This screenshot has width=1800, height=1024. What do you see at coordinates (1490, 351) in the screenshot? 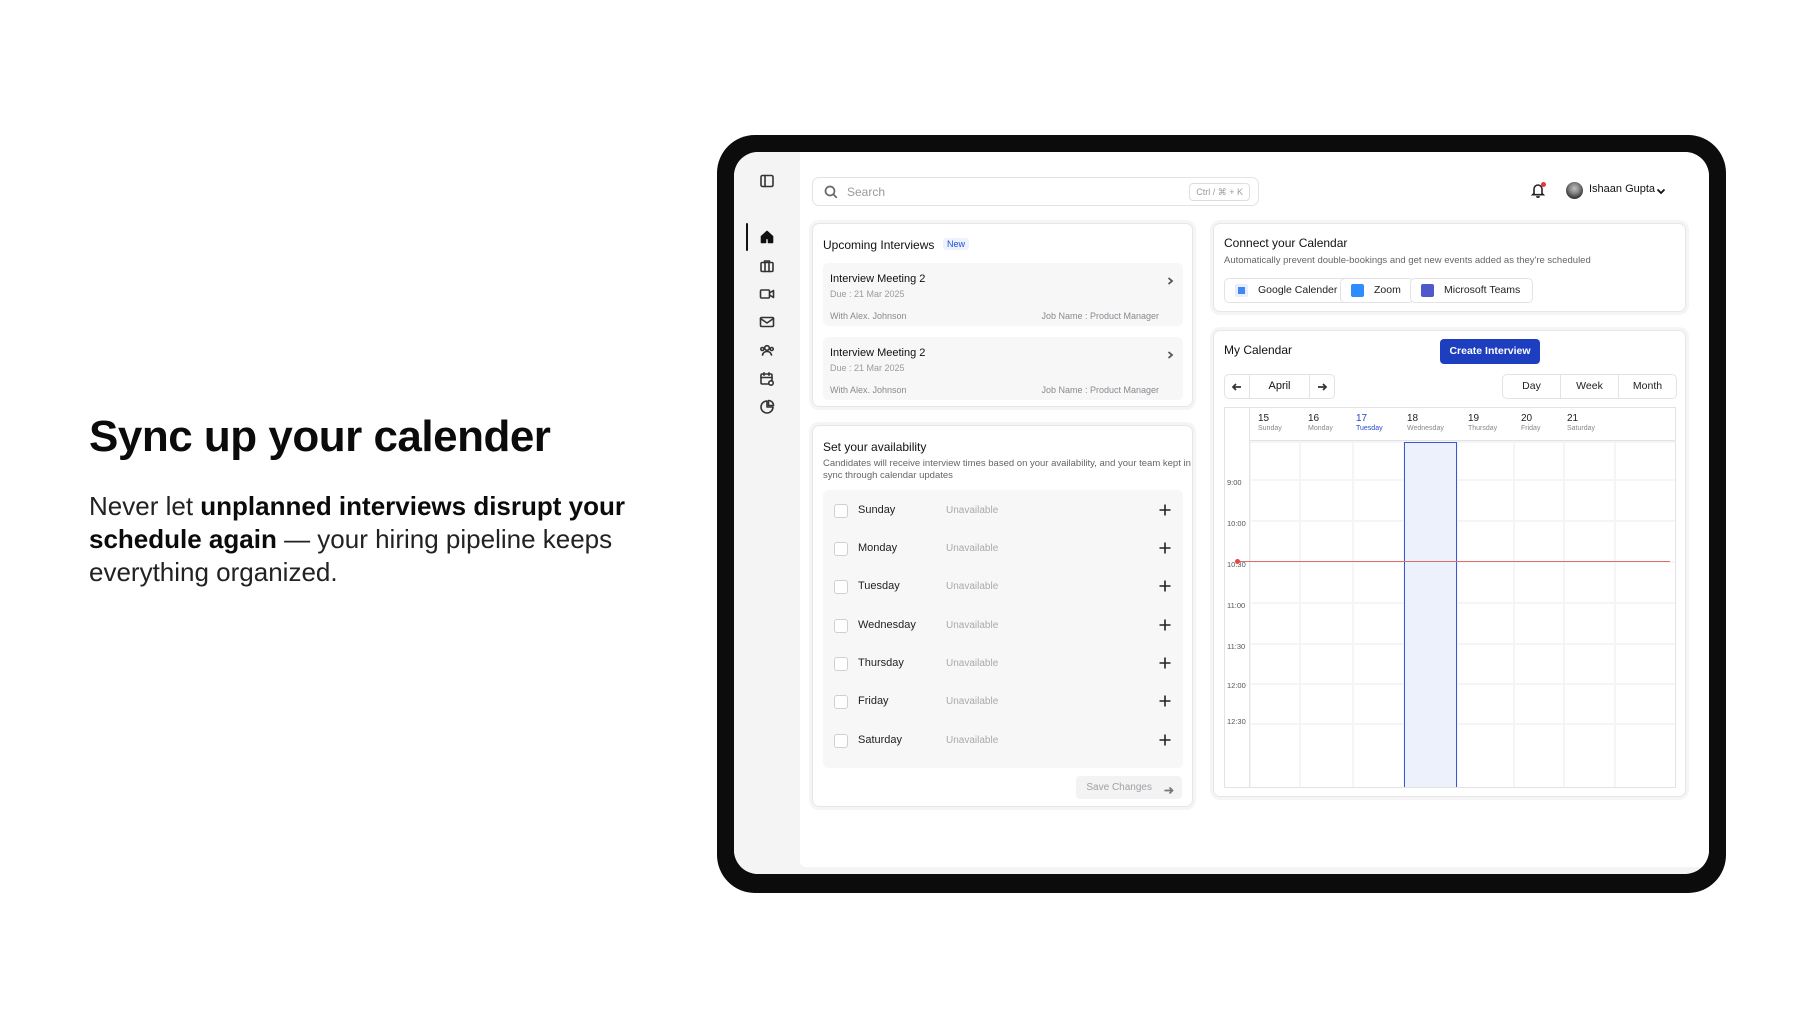
I see `create-interview-button: Create Interview` at bounding box center [1490, 351].